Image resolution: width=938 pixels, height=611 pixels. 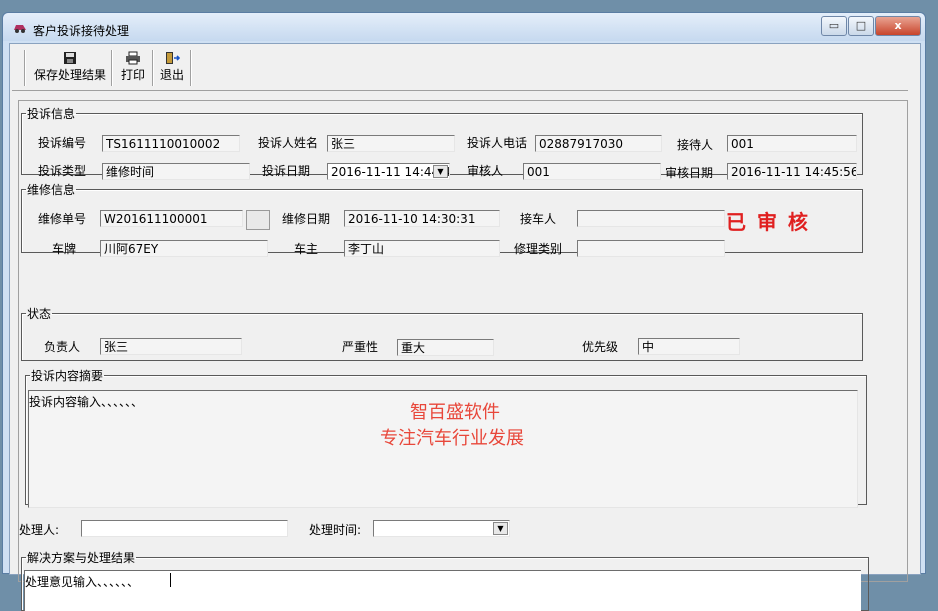 I want to click on repair-category-label: 修理类别, so click(x=538, y=249).